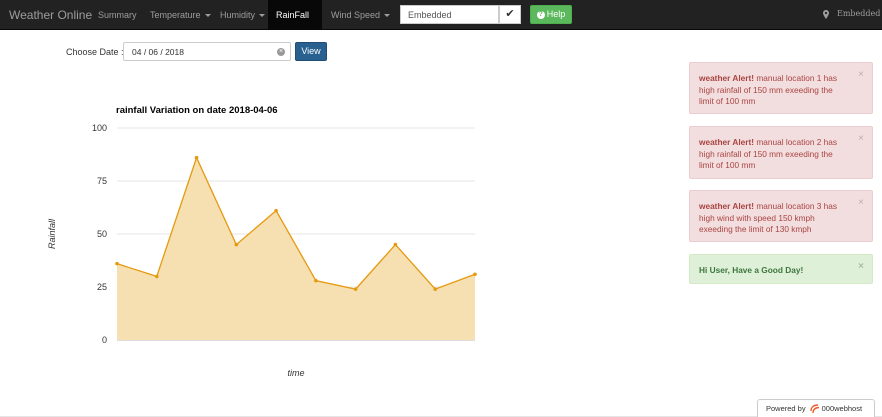 This screenshot has width=882, height=417. Describe the element at coordinates (842, 408) in the screenshot. I see `host-label: 000webhost` at that location.